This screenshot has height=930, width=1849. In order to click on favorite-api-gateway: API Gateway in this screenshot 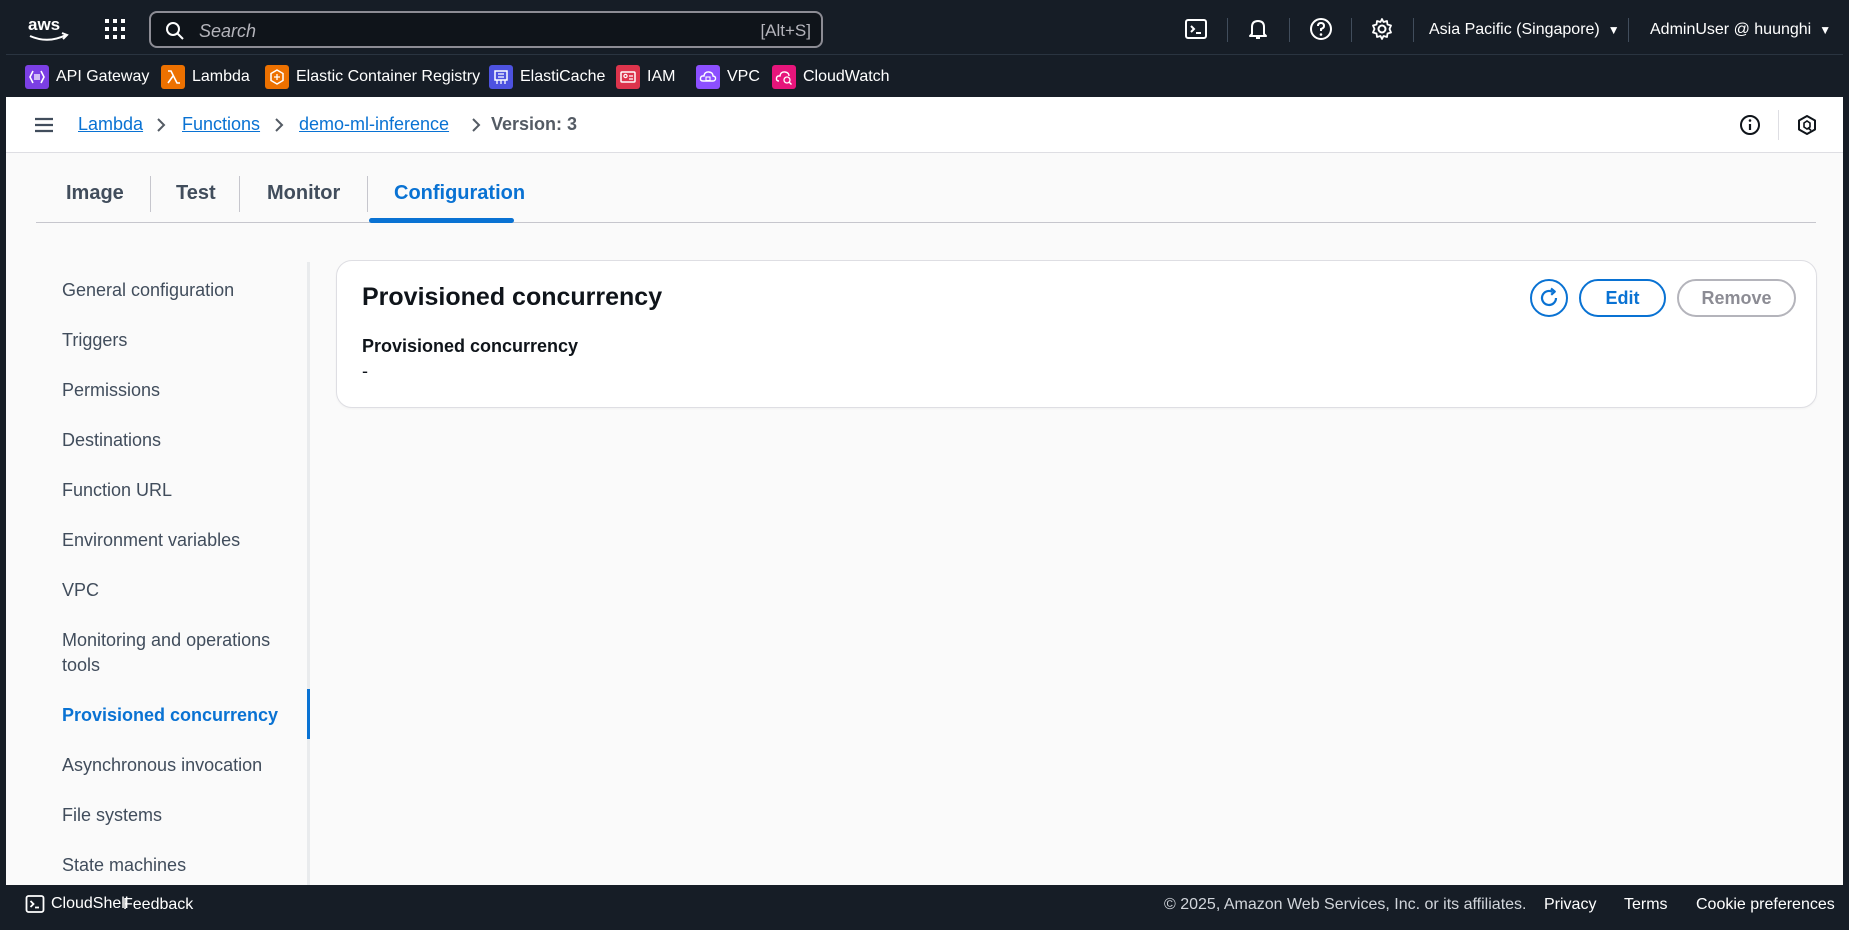, I will do `click(87, 77)`.